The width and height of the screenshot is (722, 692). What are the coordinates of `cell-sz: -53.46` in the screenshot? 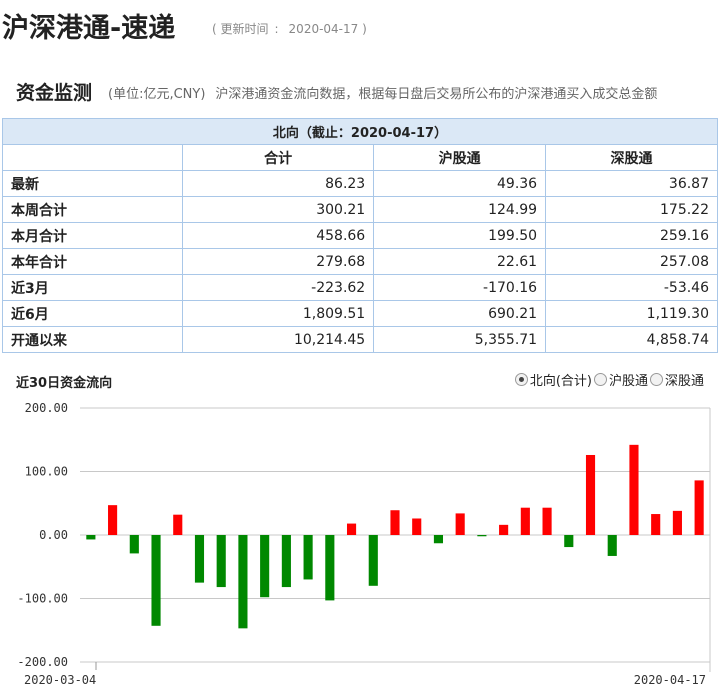 It's located at (631, 287).